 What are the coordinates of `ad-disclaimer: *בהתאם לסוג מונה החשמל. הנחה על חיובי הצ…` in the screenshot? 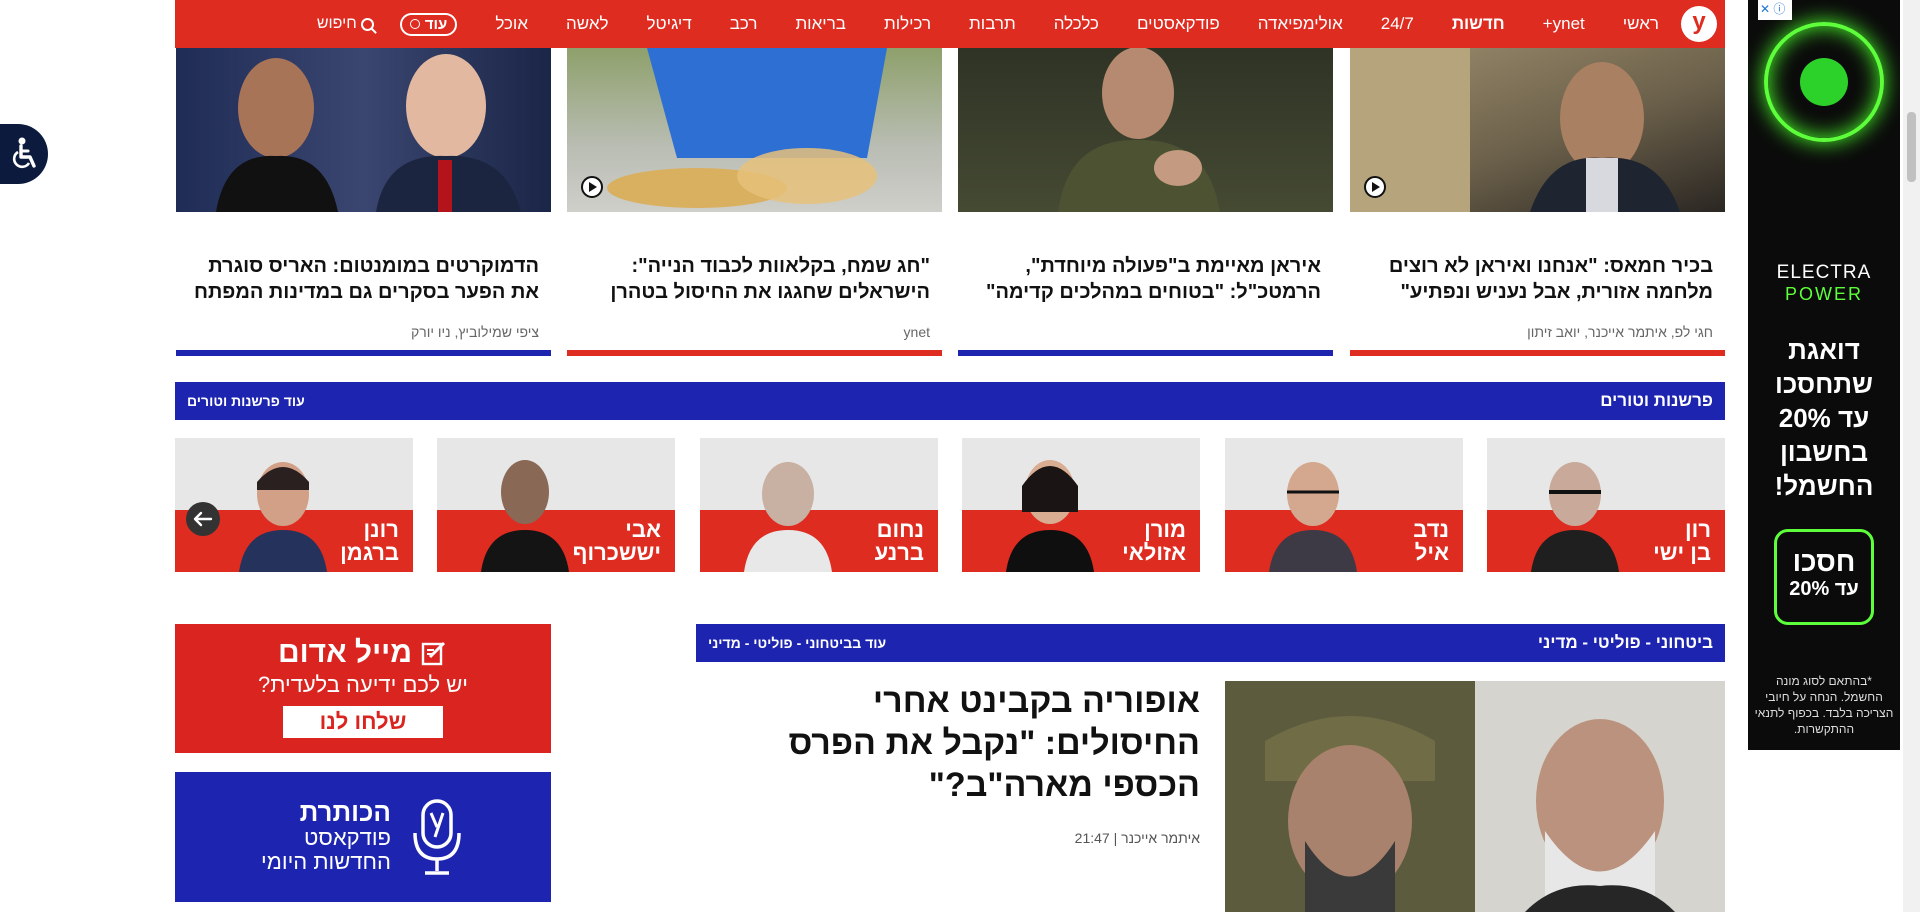 It's located at (1824, 705).